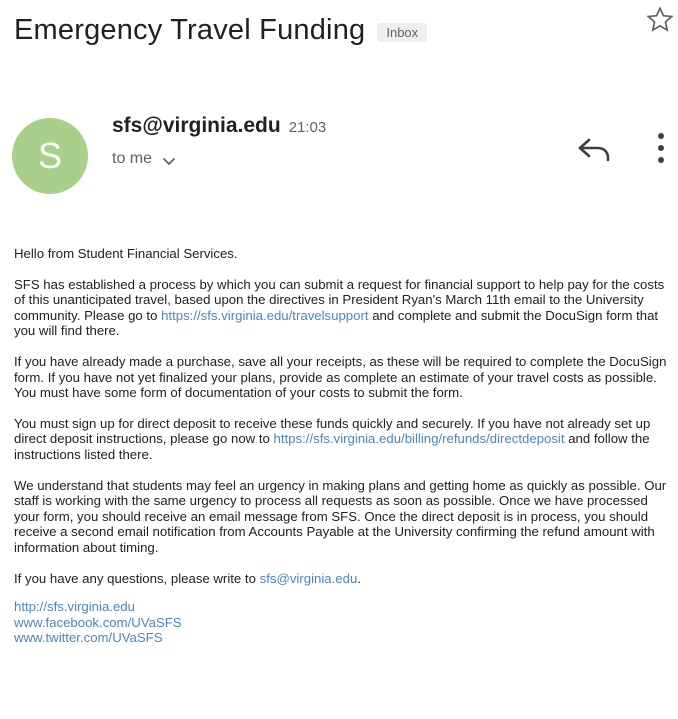 The image size is (678, 719). What do you see at coordinates (661, 148) in the screenshot?
I see `more-vert-icon` at bounding box center [661, 148].